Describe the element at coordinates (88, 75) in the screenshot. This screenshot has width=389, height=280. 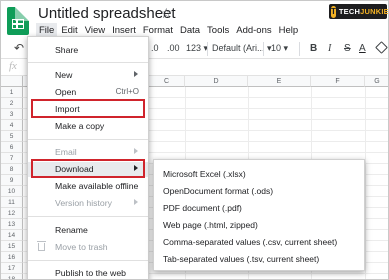
I see `menu-item-new: New` at that location.